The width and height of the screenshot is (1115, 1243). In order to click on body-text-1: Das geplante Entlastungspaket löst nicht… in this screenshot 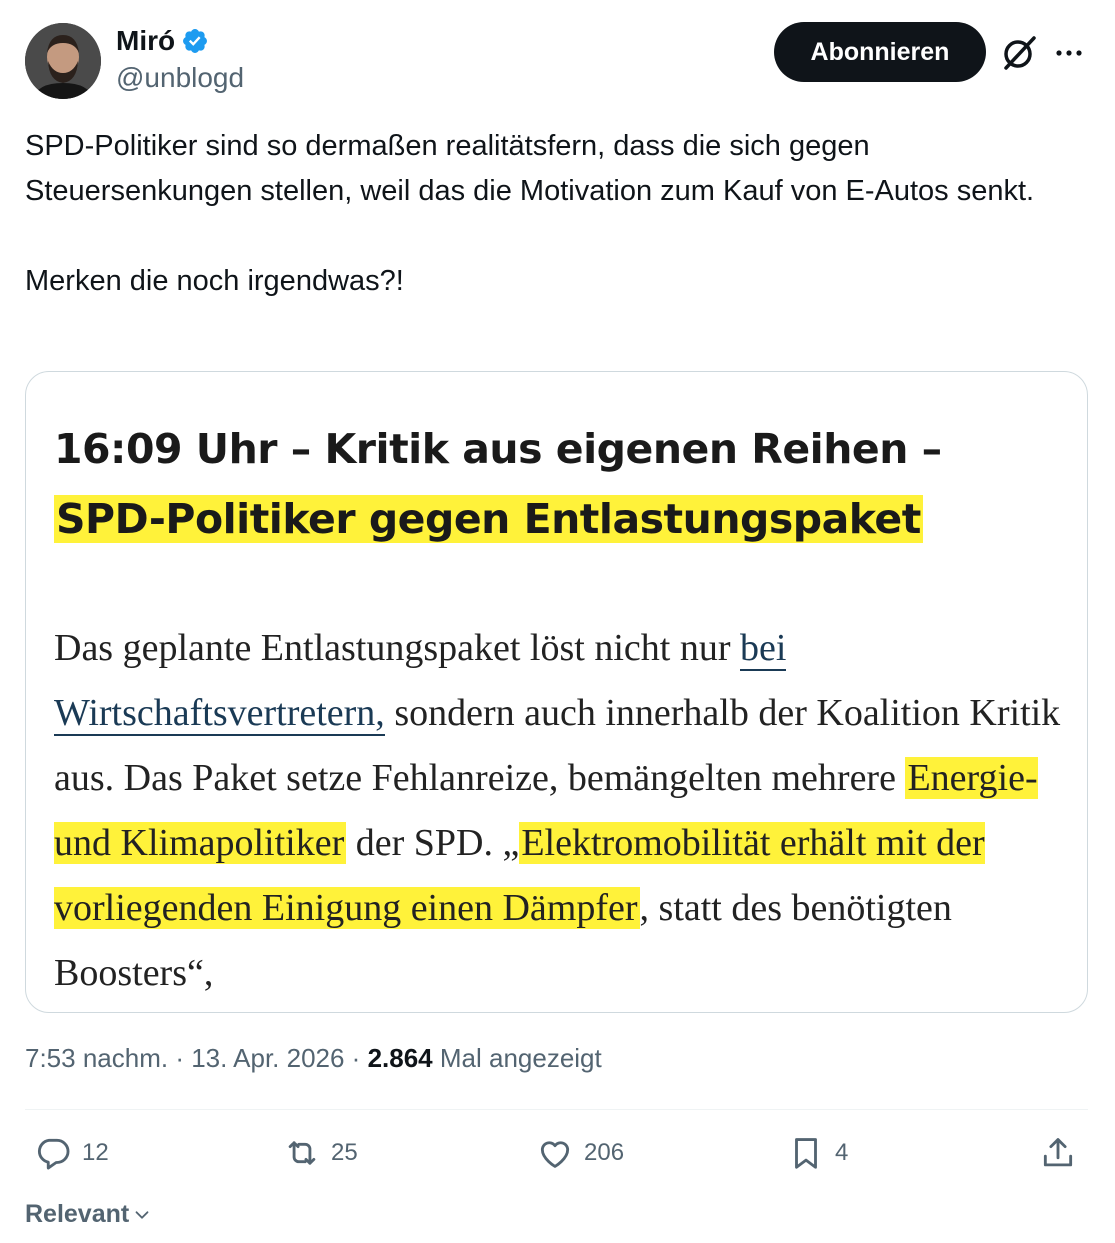, I will do `click(397, 648)`.